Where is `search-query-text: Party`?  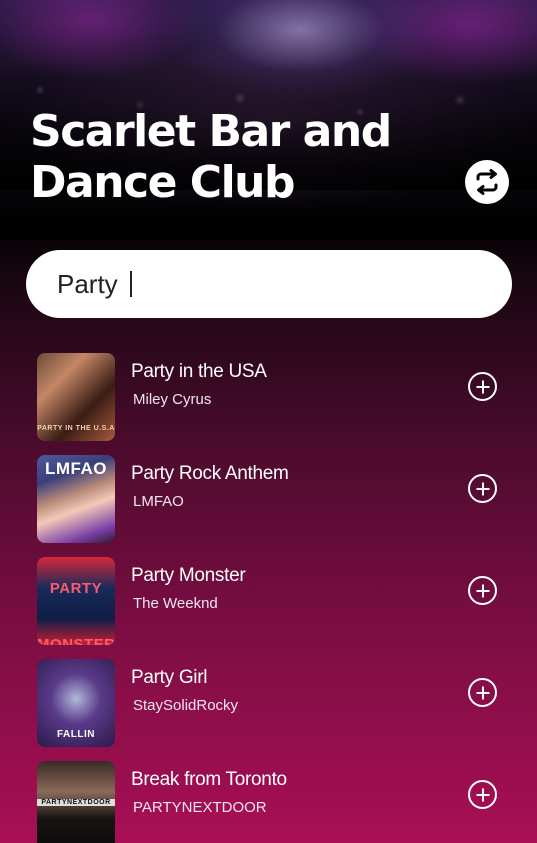 search-query-text: Party is located at coordinates (87, 284).